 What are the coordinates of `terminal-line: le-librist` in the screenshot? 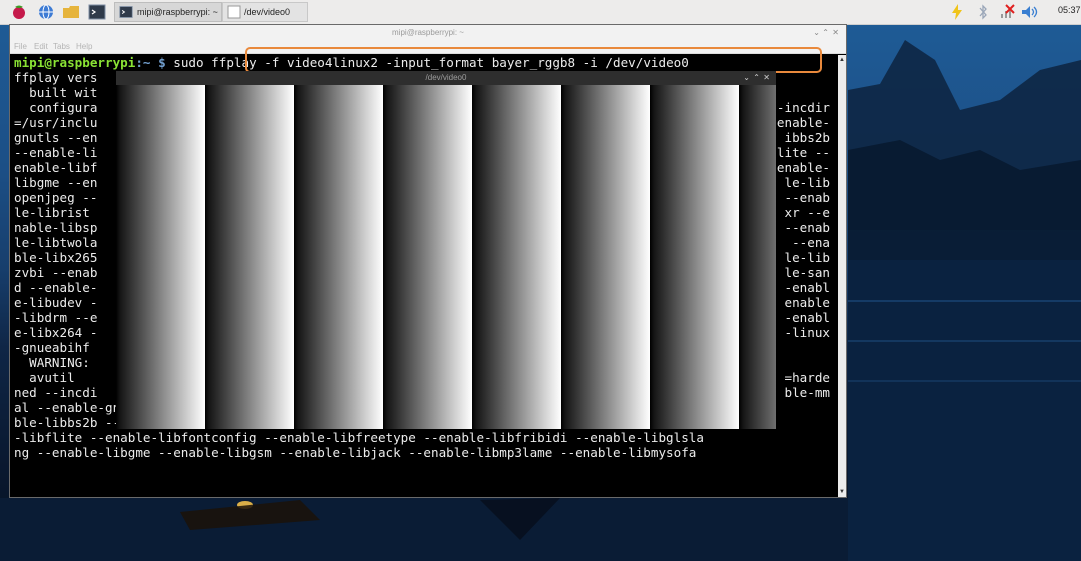 It's located at (56, 212).